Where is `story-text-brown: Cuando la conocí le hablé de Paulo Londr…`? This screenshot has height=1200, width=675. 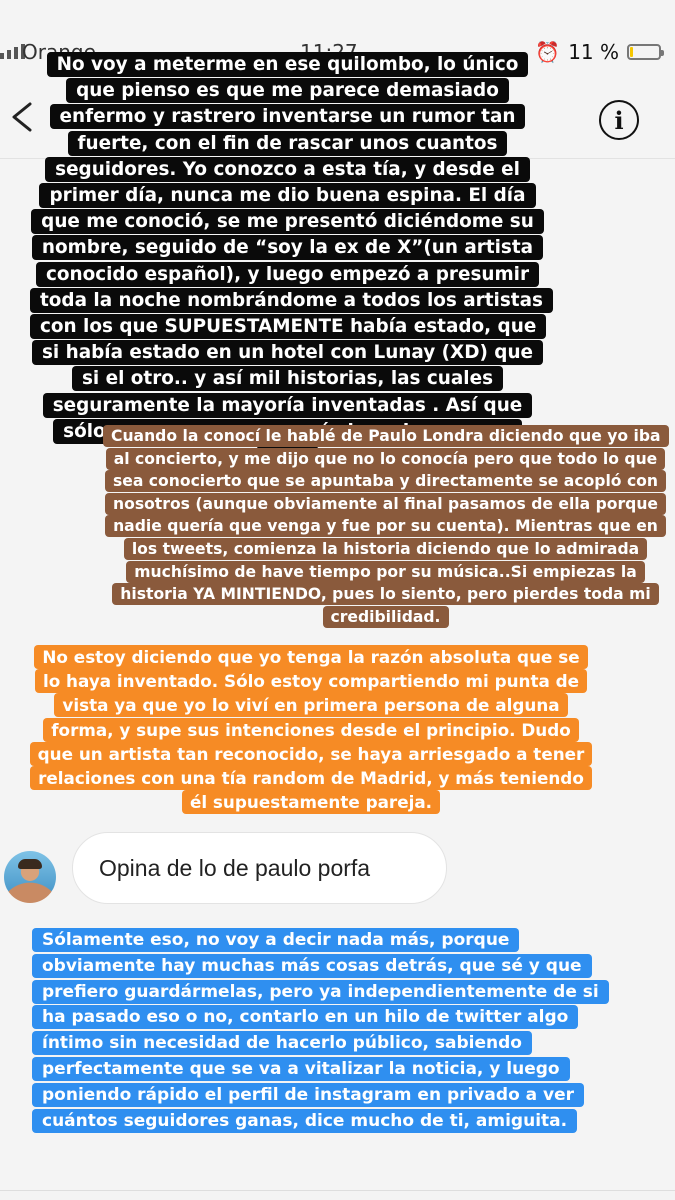
story-text-brown: Cuando la conocí le hablé de Paulo Londr… is located at coordinates (386, 526).